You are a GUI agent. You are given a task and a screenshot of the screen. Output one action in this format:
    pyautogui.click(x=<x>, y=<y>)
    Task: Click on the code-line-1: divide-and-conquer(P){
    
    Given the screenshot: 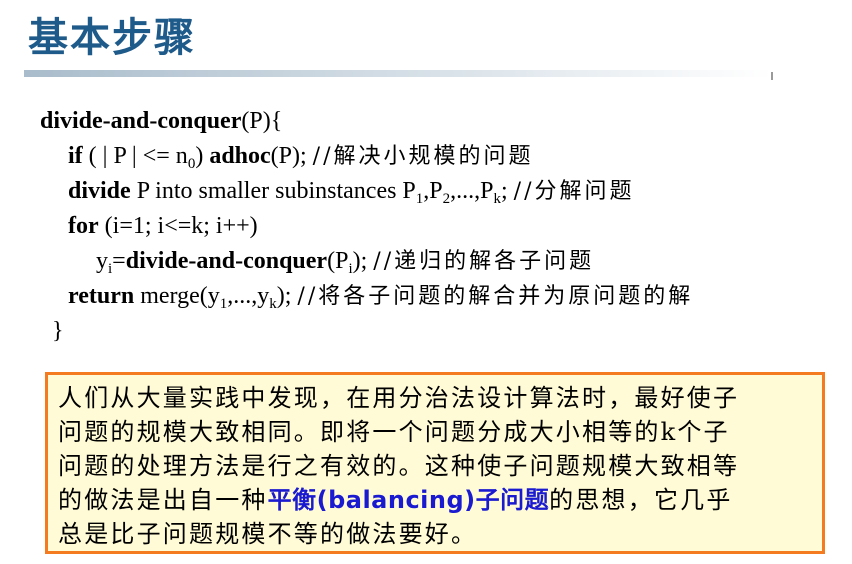 What is the action you would take?
    pyautogui.click(x=366, y=121)
    